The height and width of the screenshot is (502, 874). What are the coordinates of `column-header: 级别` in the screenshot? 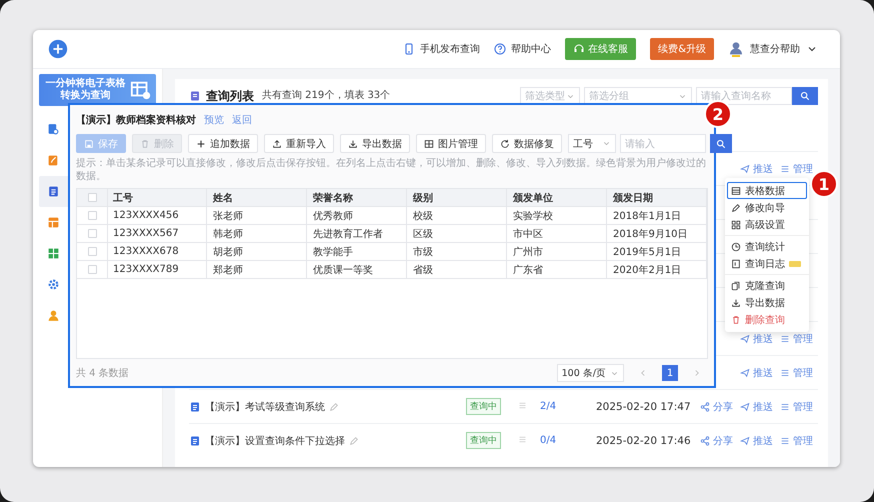 It's located at (457, 197).